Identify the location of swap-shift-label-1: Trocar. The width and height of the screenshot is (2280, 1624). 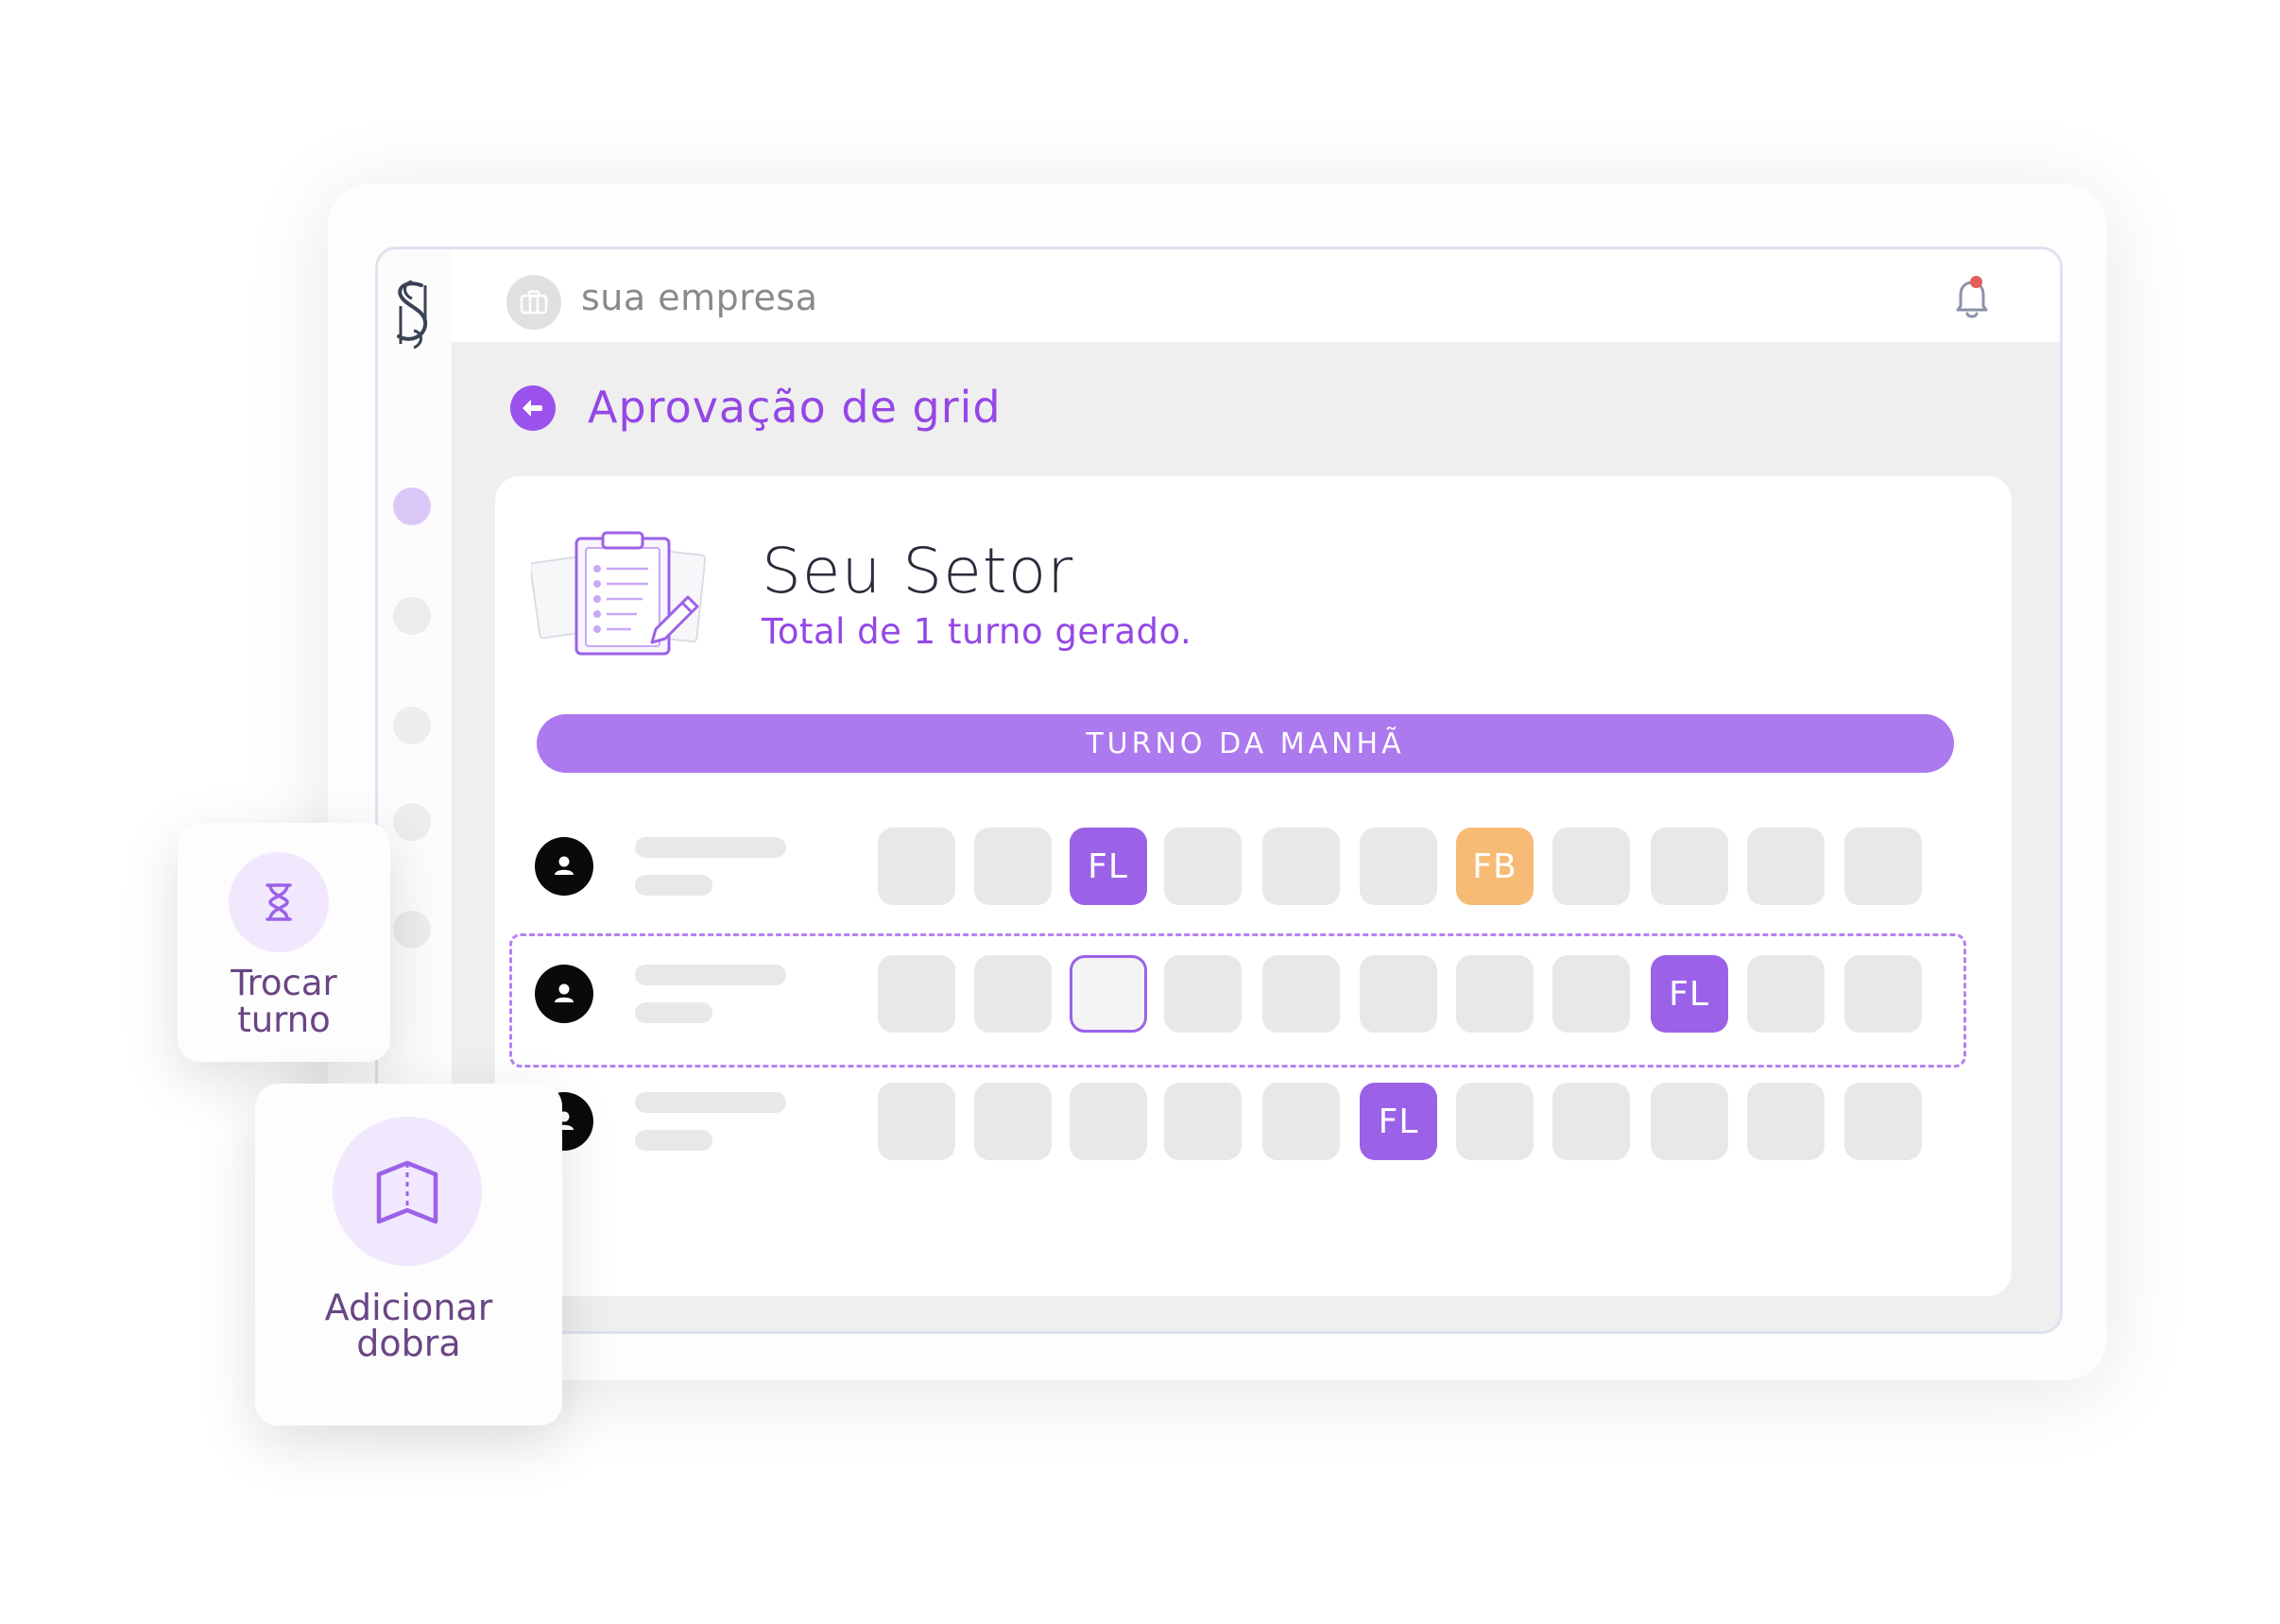
(284, 983).